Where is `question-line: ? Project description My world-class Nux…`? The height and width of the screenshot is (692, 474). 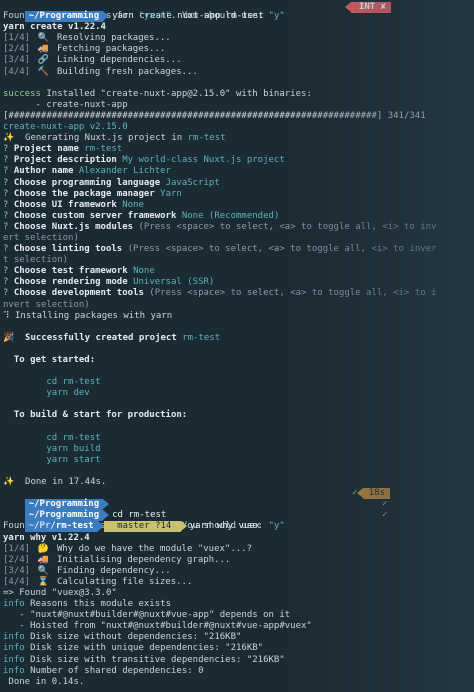
question-line: ? Project description My world-class Nux… is located at coordinates (144, 160).